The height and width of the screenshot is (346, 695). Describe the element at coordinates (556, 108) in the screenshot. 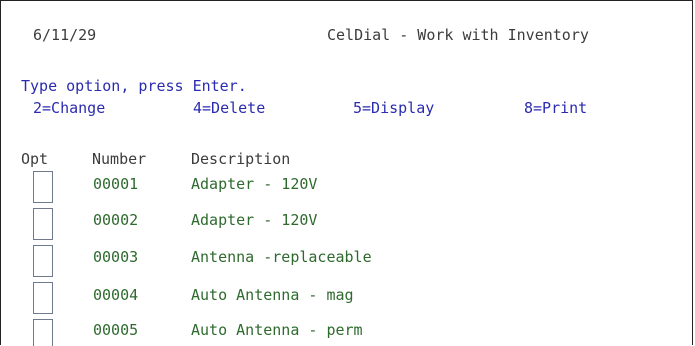

I see `option-print: 8=Print` at that location.